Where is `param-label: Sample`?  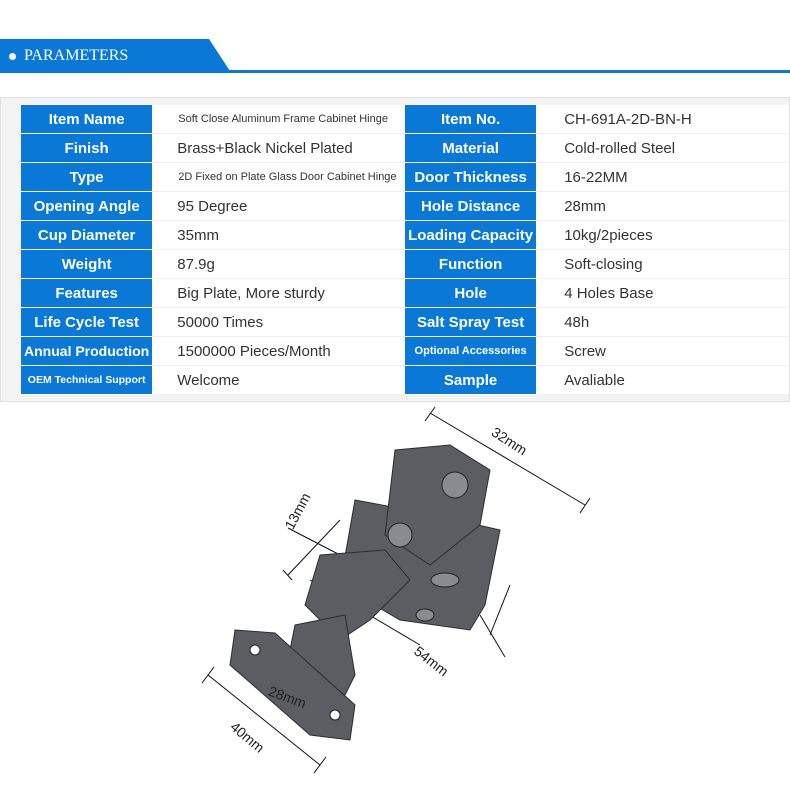
param-label: Sample is located at coordinates (470, 380).